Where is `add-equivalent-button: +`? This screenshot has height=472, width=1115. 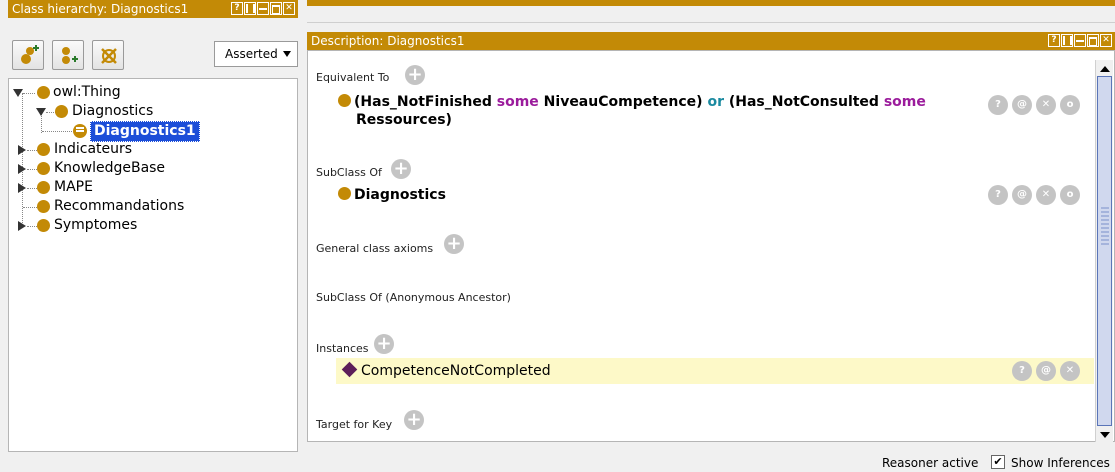 add-equivalent-button: + is located at coordinates (415, 75).